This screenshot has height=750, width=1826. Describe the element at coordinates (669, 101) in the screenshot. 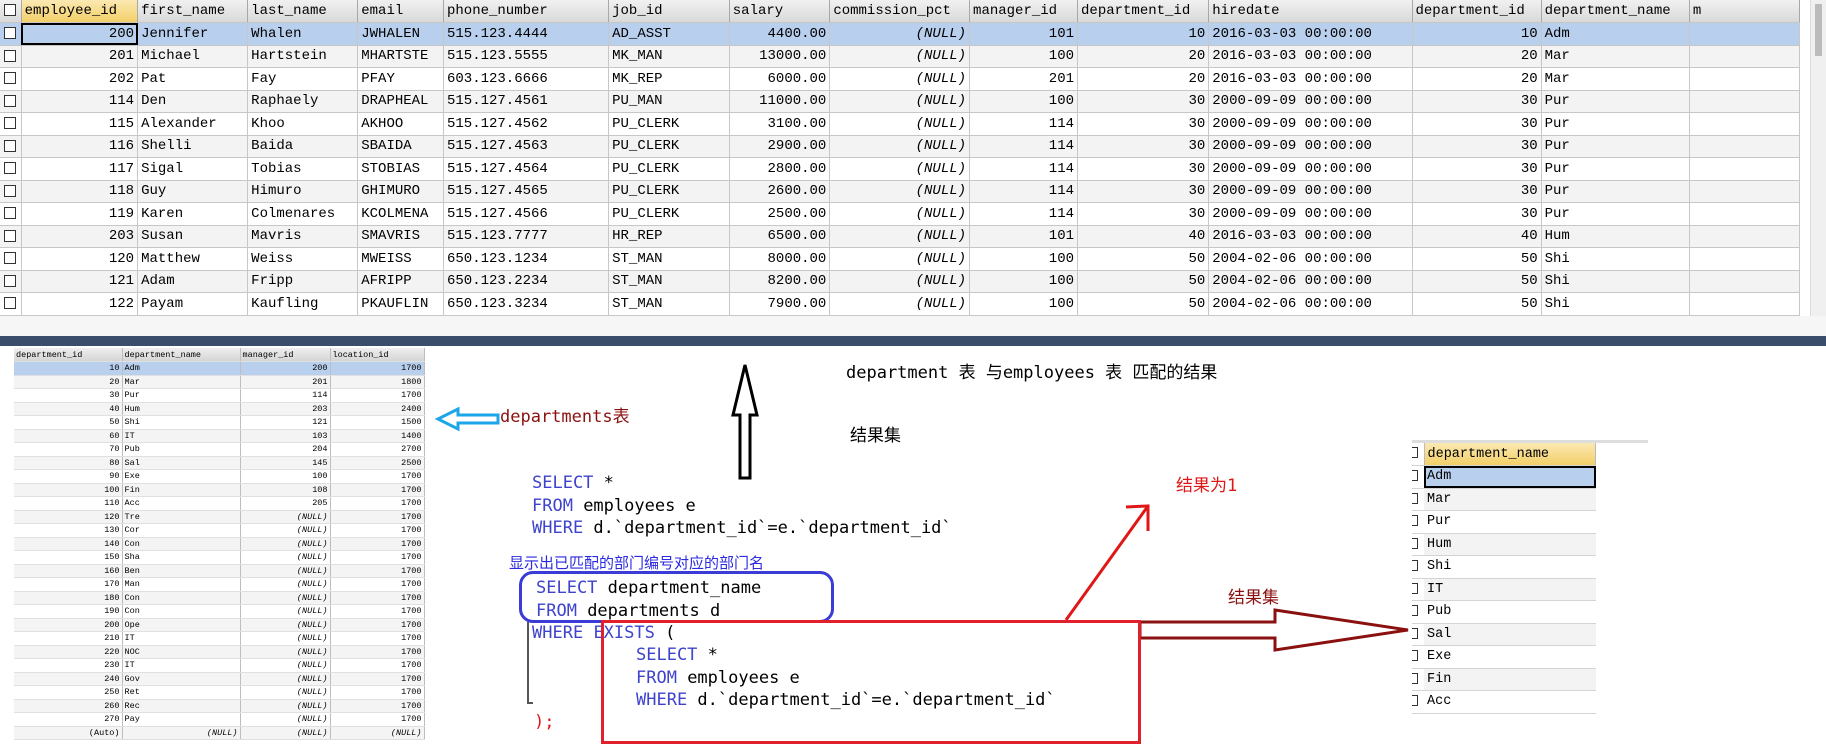

I see `table-cell: PU_MAN` at that location.